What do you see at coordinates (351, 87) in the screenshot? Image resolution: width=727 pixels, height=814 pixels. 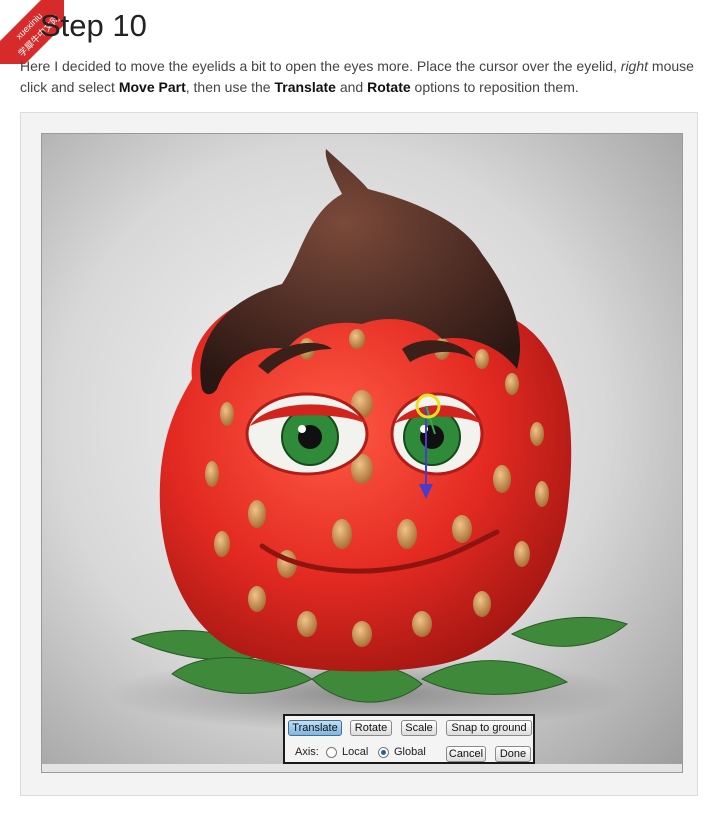 I see `intro-text-4: and` at bounding box center [351, 87].